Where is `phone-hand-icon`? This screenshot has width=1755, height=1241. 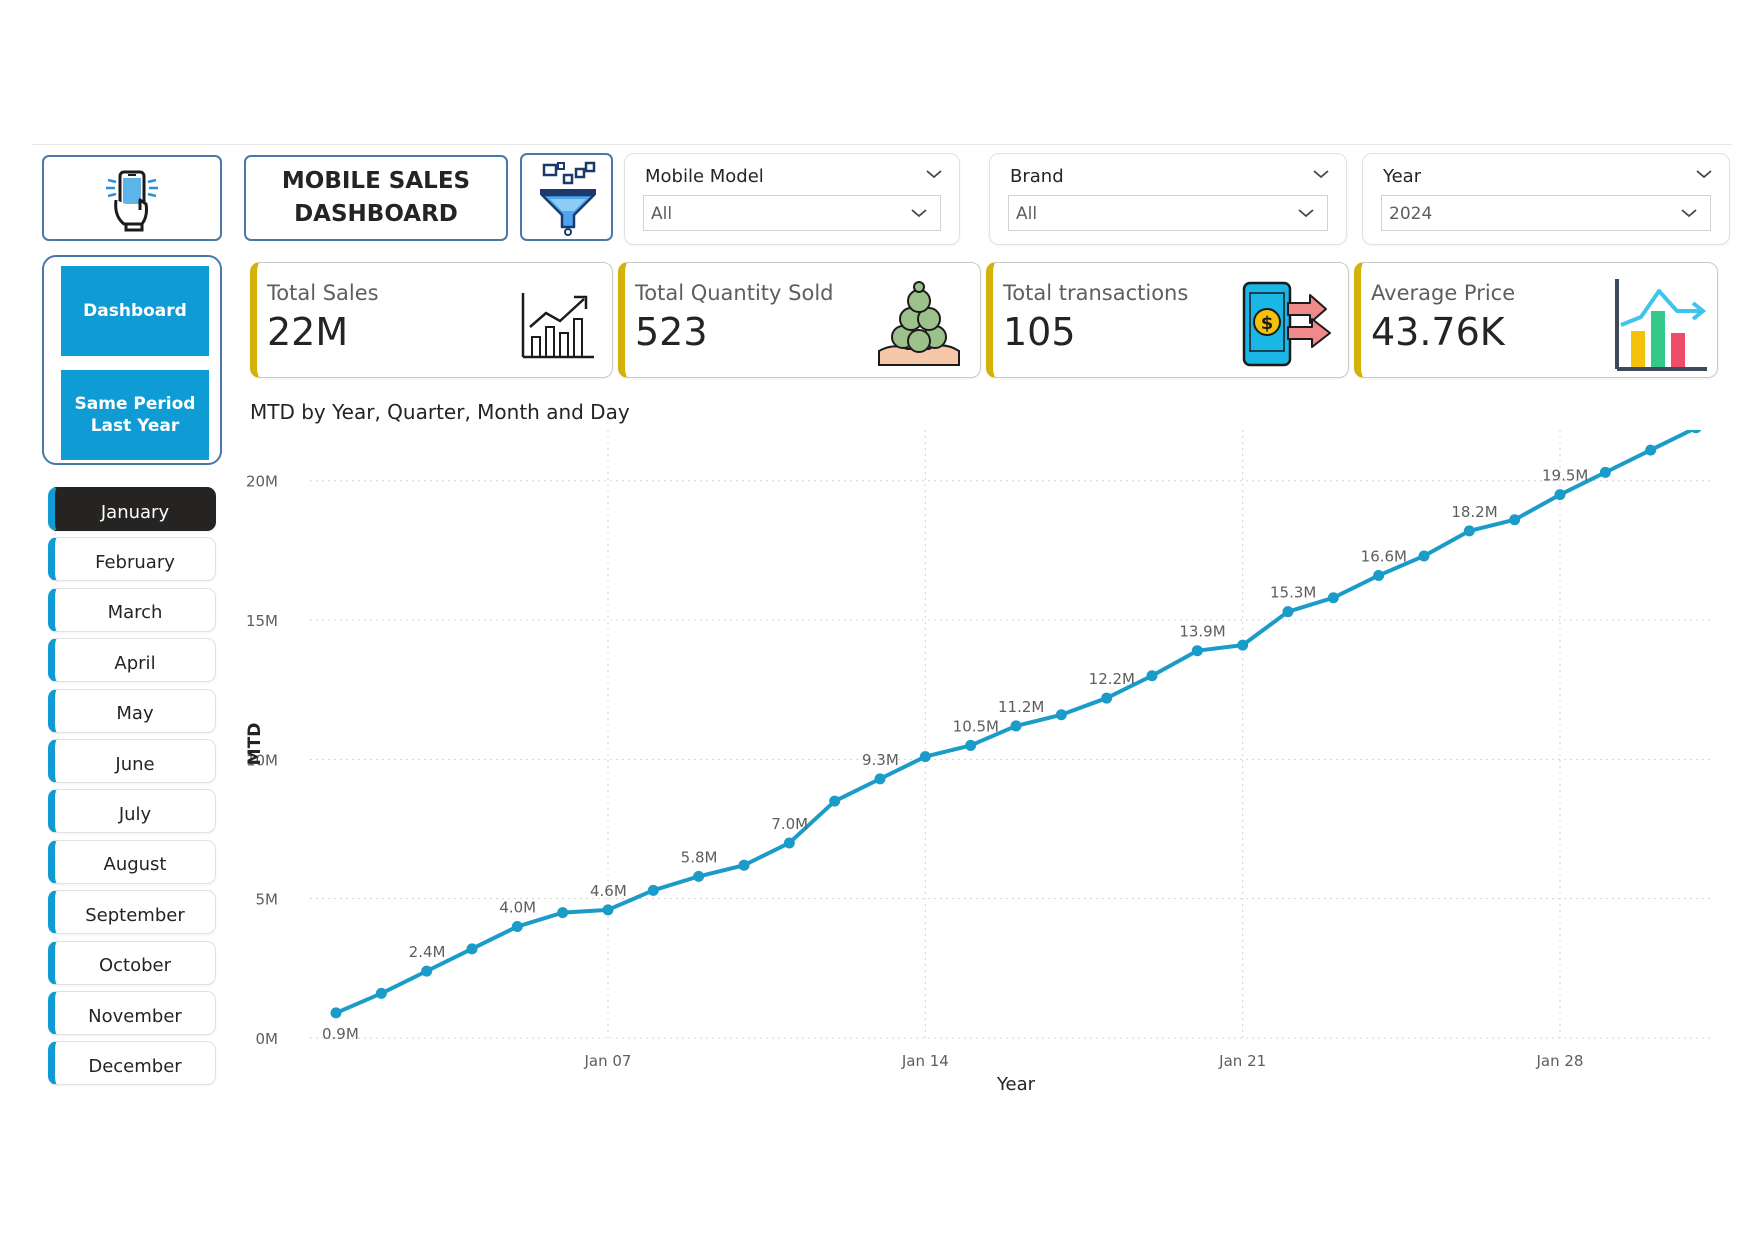
phone-hand-icon is located at coordinates (132, 201).